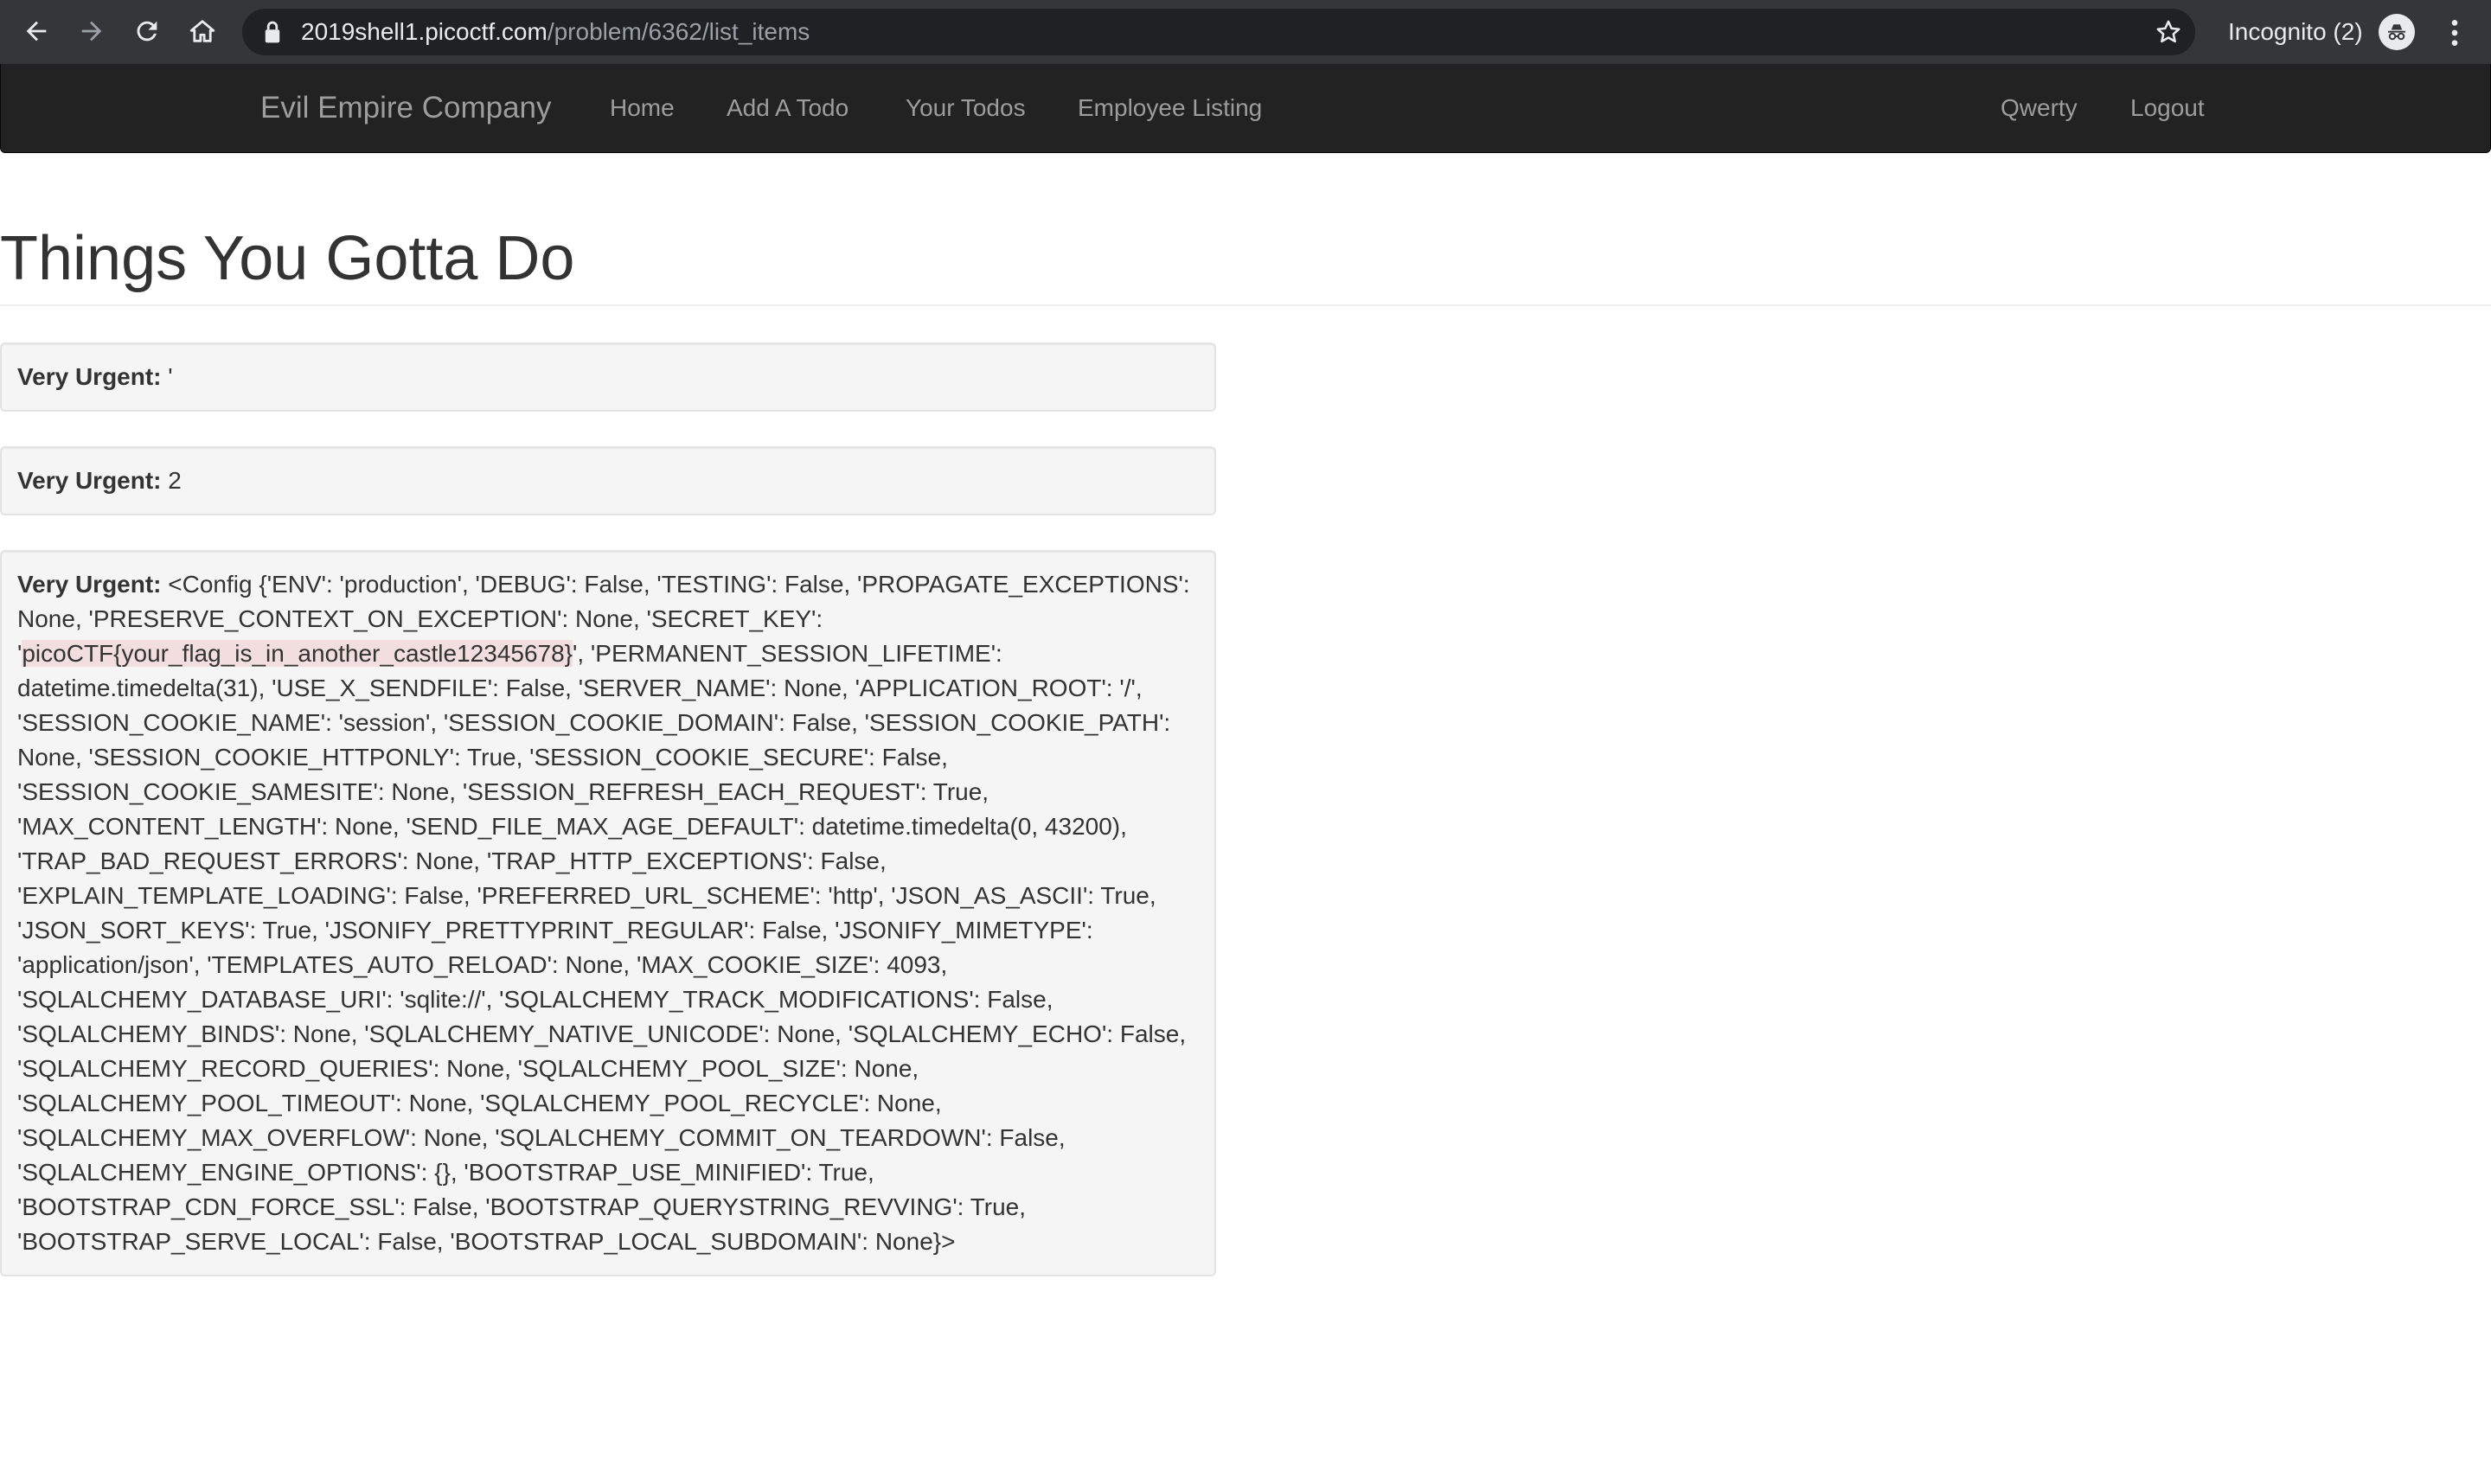 The image size is (2491, 1484). I want to click on nav-link-add-todo: Add A Todo, so click(787, 108).